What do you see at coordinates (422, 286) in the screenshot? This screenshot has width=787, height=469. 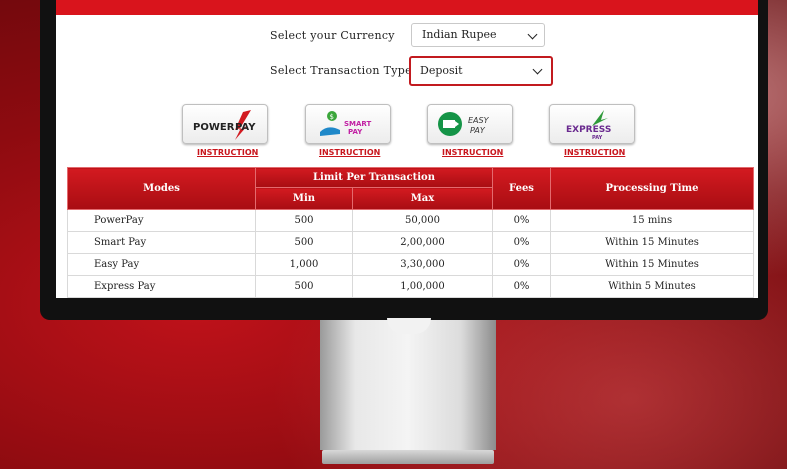 I see `max-cell: 1,00,000` at bounding box center [422, 286].